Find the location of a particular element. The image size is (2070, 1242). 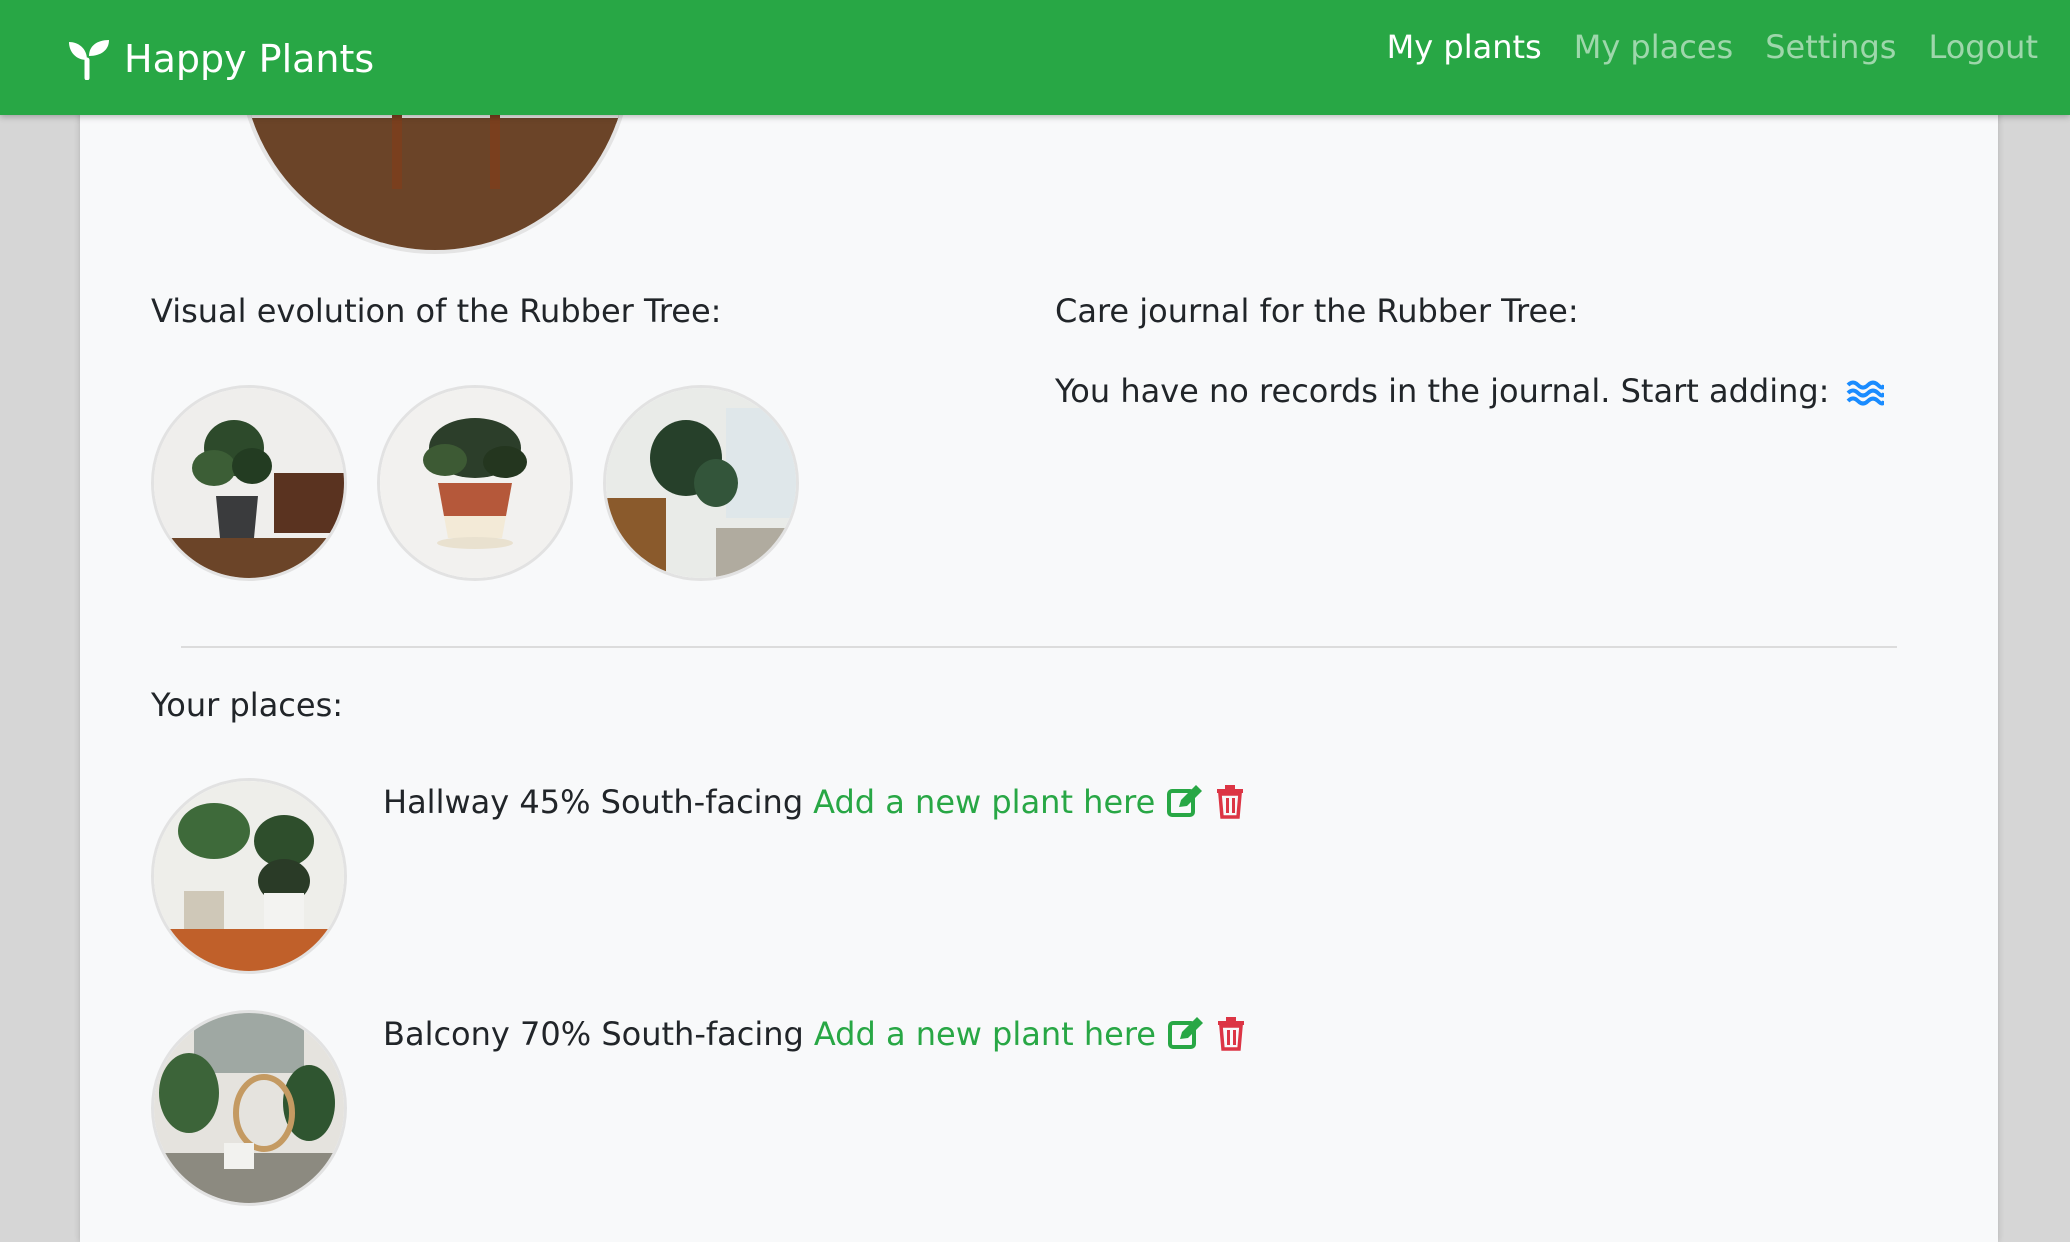

evolution-heading: Visual evolution of the Rubber Tree: is located at coordinates (436, 311).